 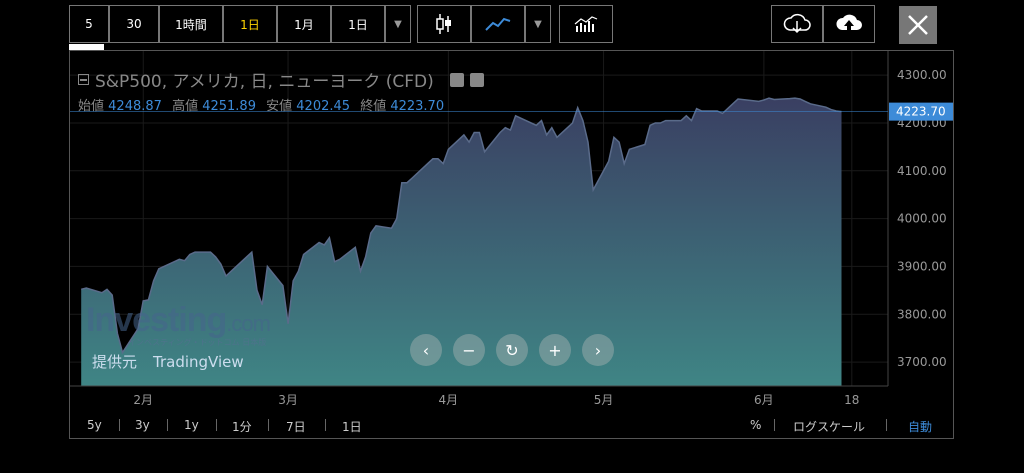 What do you see at coordinates (604, 400) in the screenshot?
I see `x-tick-label: 5月` at bounding box center [604, 400].